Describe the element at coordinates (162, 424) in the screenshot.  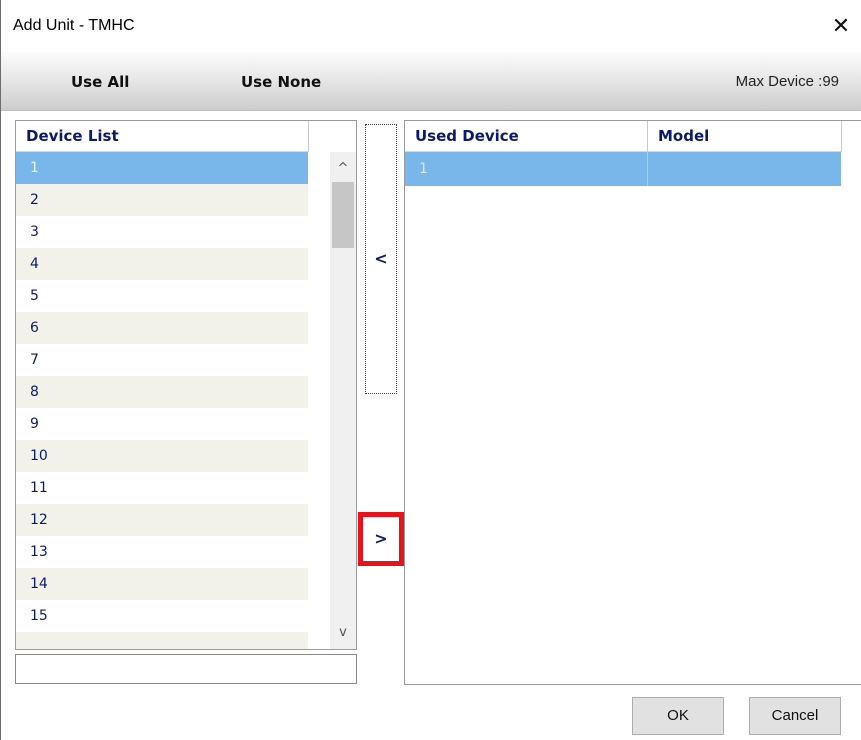
I see `device-list-item: 9` at that location.